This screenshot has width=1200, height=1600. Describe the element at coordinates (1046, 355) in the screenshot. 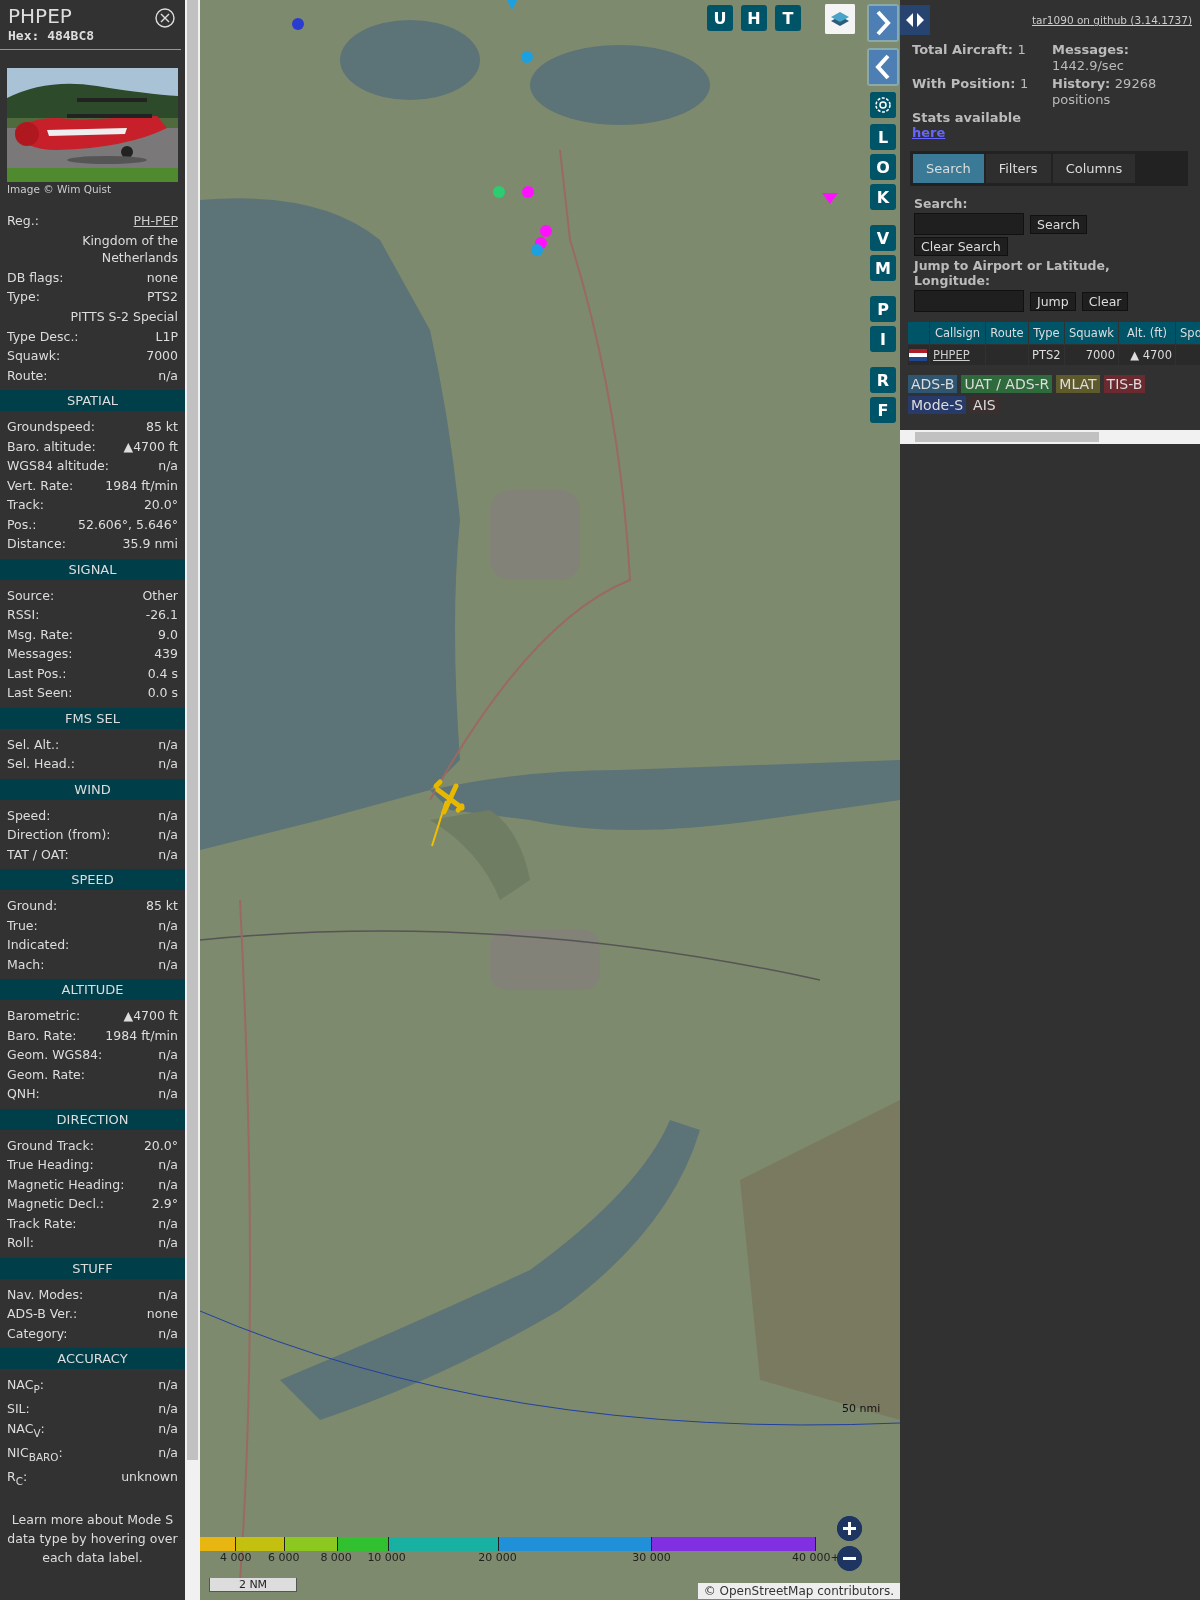

I see `table-cell: PTS2` at that location.